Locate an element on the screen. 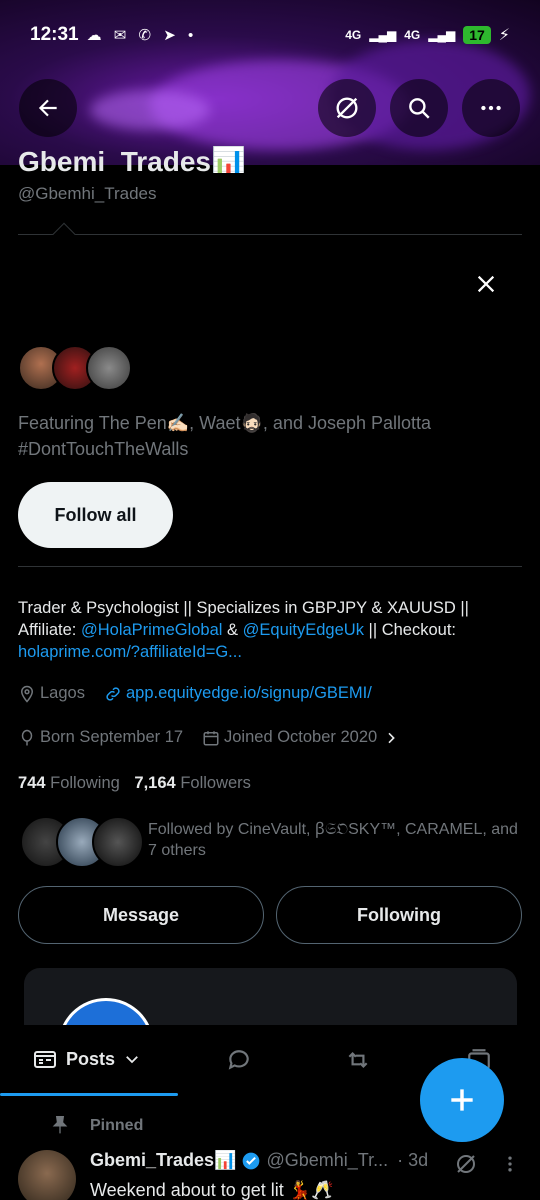 This screenshot has width=540, height=1200. close-suggestions-button is located at coordinates (486, 284).